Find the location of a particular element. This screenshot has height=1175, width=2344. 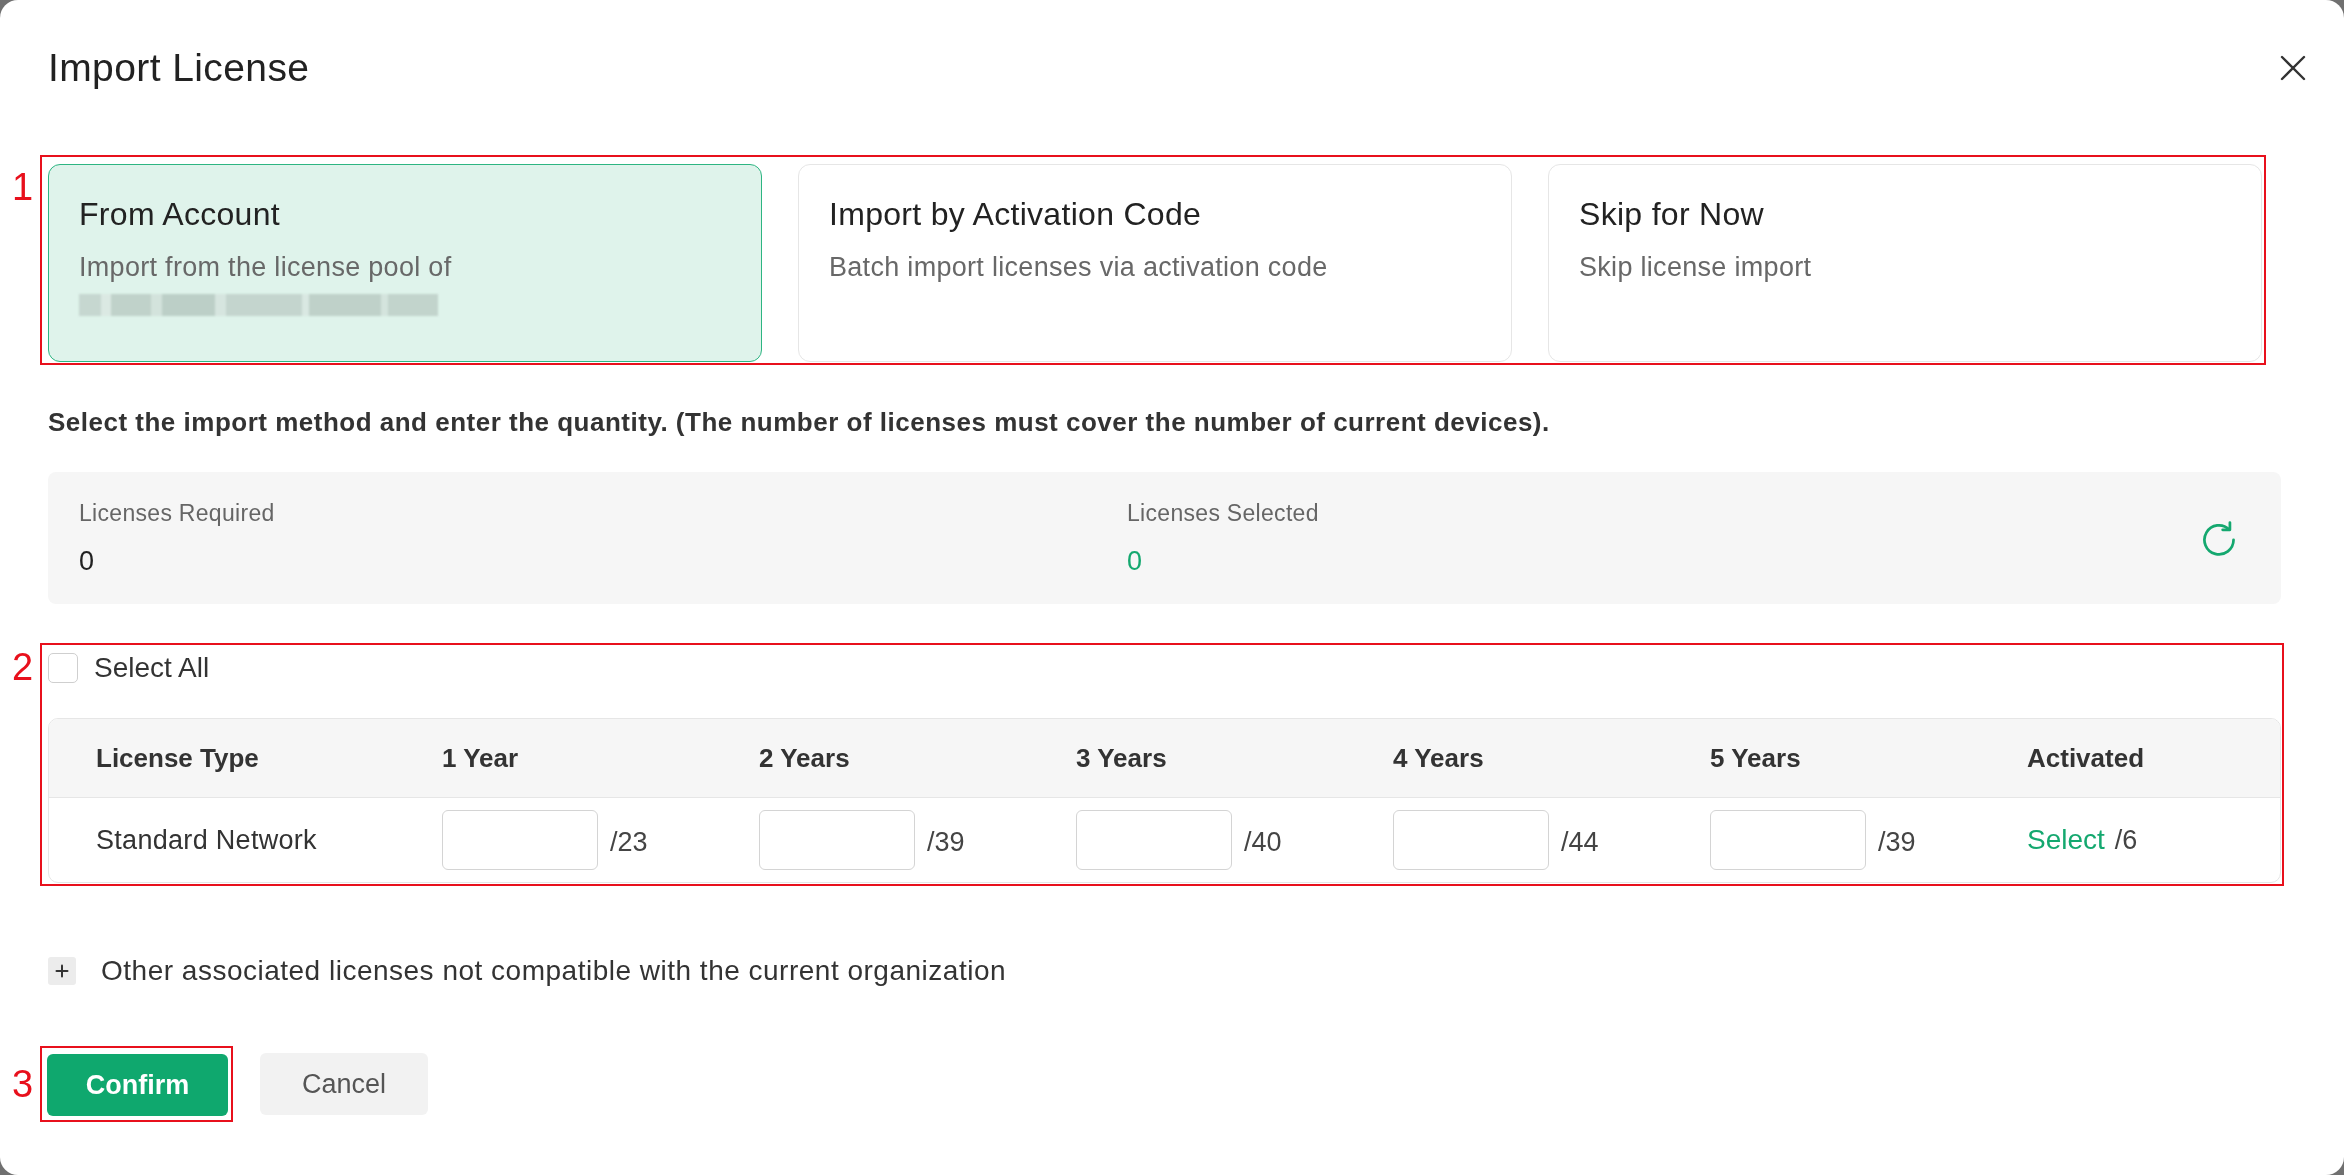

callout-number: 1 is located at coordinates (23, 187).